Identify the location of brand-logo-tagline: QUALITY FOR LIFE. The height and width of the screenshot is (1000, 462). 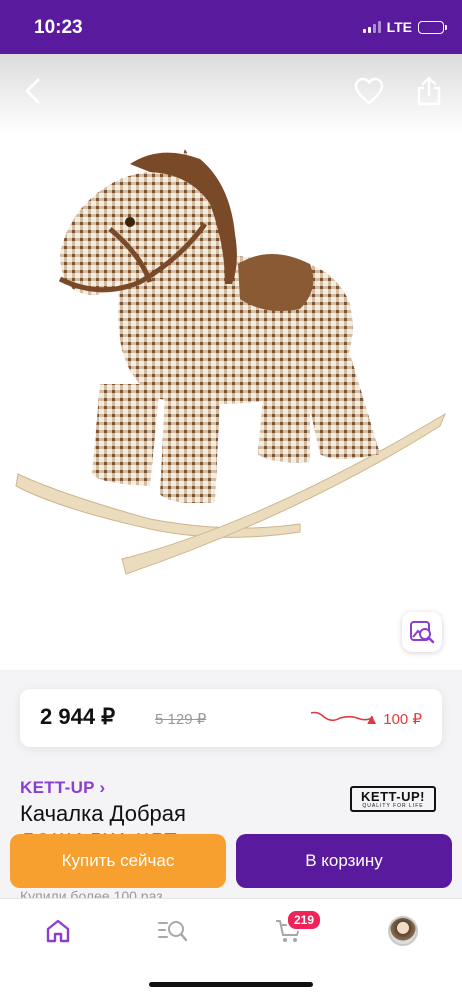
(393, 805).